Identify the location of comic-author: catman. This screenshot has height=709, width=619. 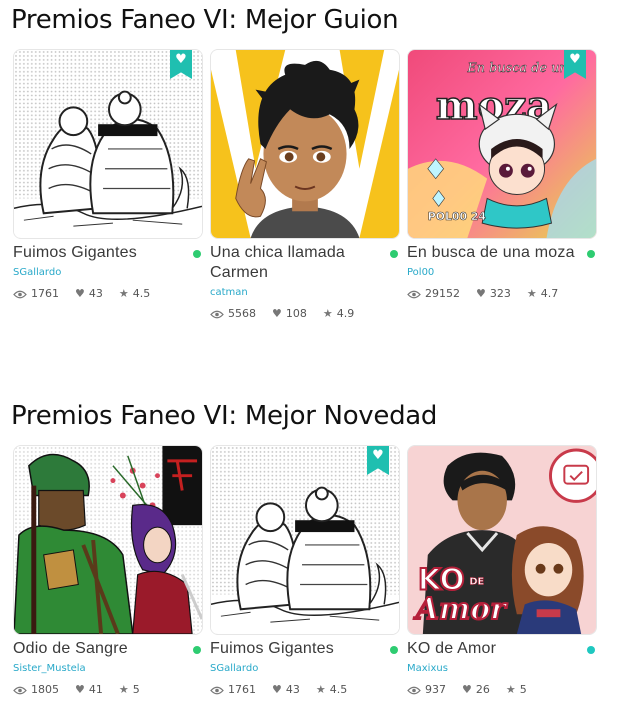
(305, 293).